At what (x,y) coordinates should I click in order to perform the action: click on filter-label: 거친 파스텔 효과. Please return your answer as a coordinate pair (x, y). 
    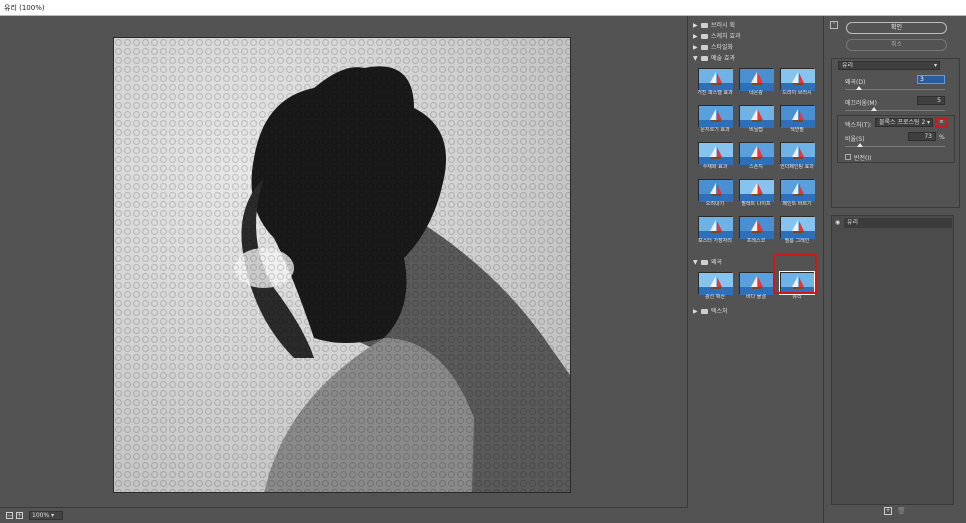
    Looking at the image, I should click on (715, 93).